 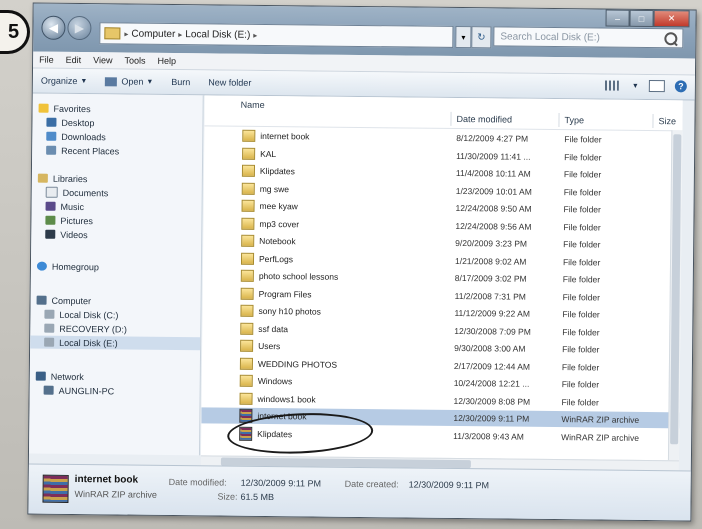 What do you see at coordinates (64, 109) in the screenshot?
I see `nav-favorites: Favorites` at bounding box center [64, 109].